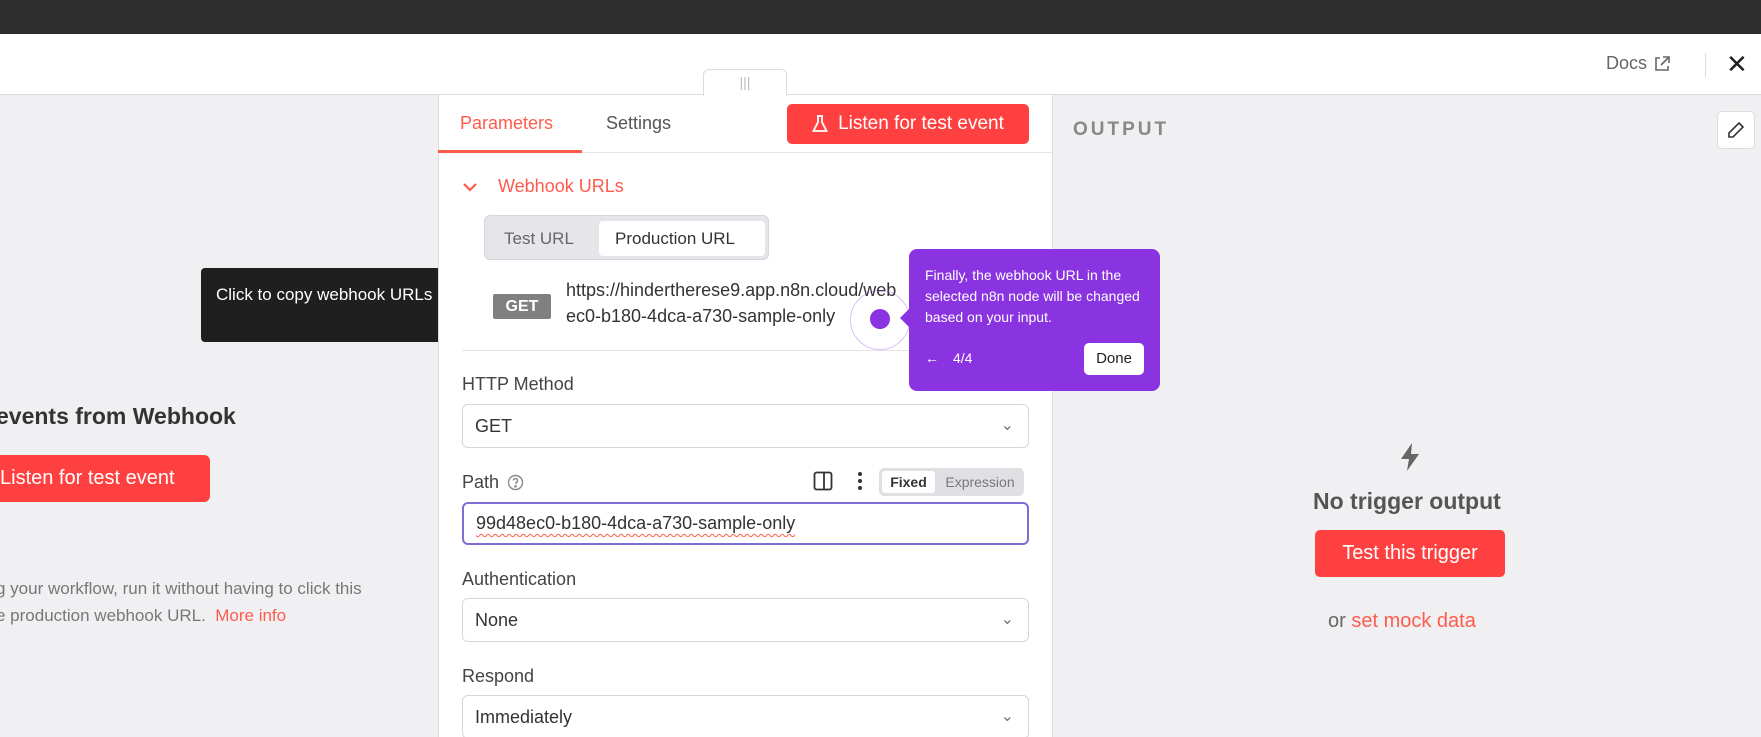 The width and height of the screenshot is (1761, 737). Describe the element at coordinates (510, 151) in the screenshot. I see `active-tab-underline` at that location.